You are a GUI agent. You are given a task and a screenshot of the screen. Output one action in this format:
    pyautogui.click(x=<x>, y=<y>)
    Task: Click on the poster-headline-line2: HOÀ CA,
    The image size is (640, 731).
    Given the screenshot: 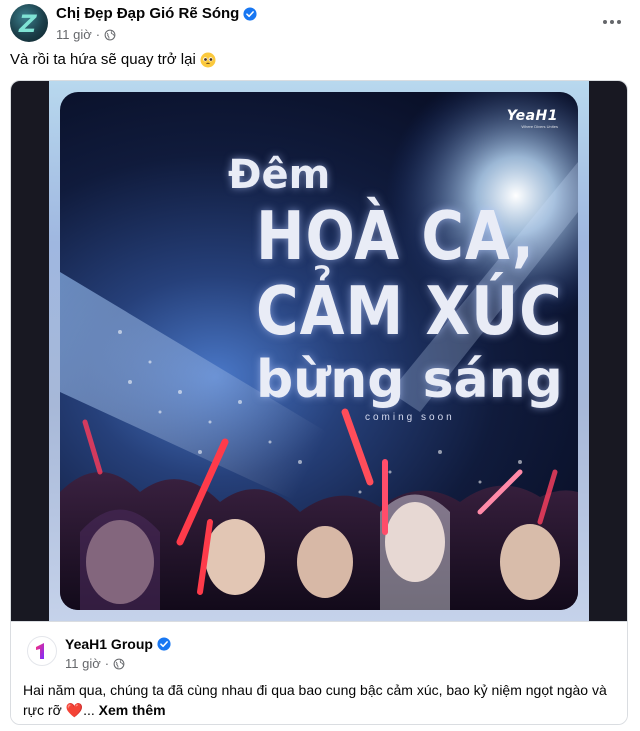 What is the action you would take?
    pyautogui.click(x=395, y=236)
    